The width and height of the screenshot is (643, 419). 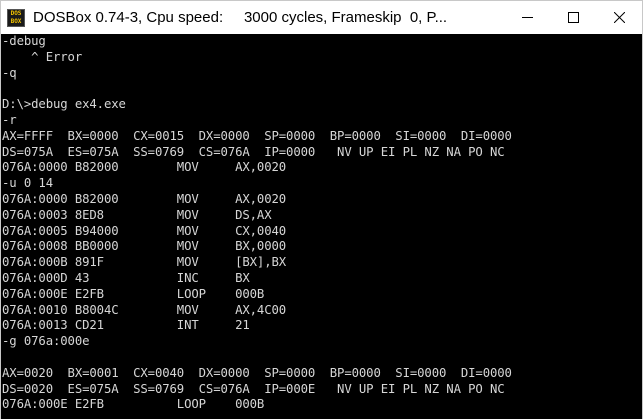 I want to click on close-icon, so click(x=619, y=17).